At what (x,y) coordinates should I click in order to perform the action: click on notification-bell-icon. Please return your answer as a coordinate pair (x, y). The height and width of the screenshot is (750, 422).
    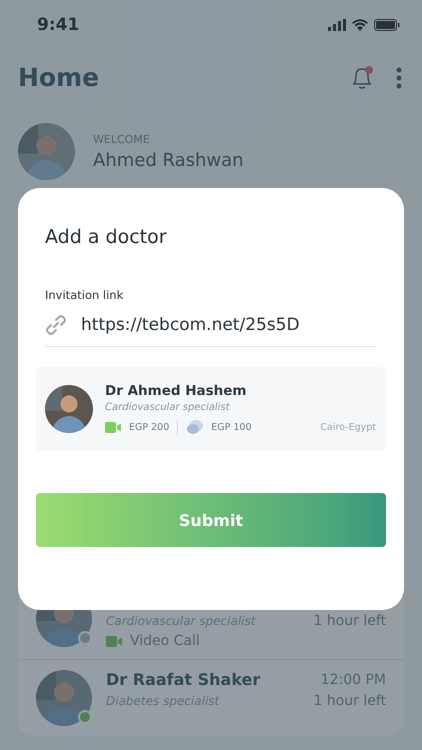
    Looking at the image, I should click on (362, 77).